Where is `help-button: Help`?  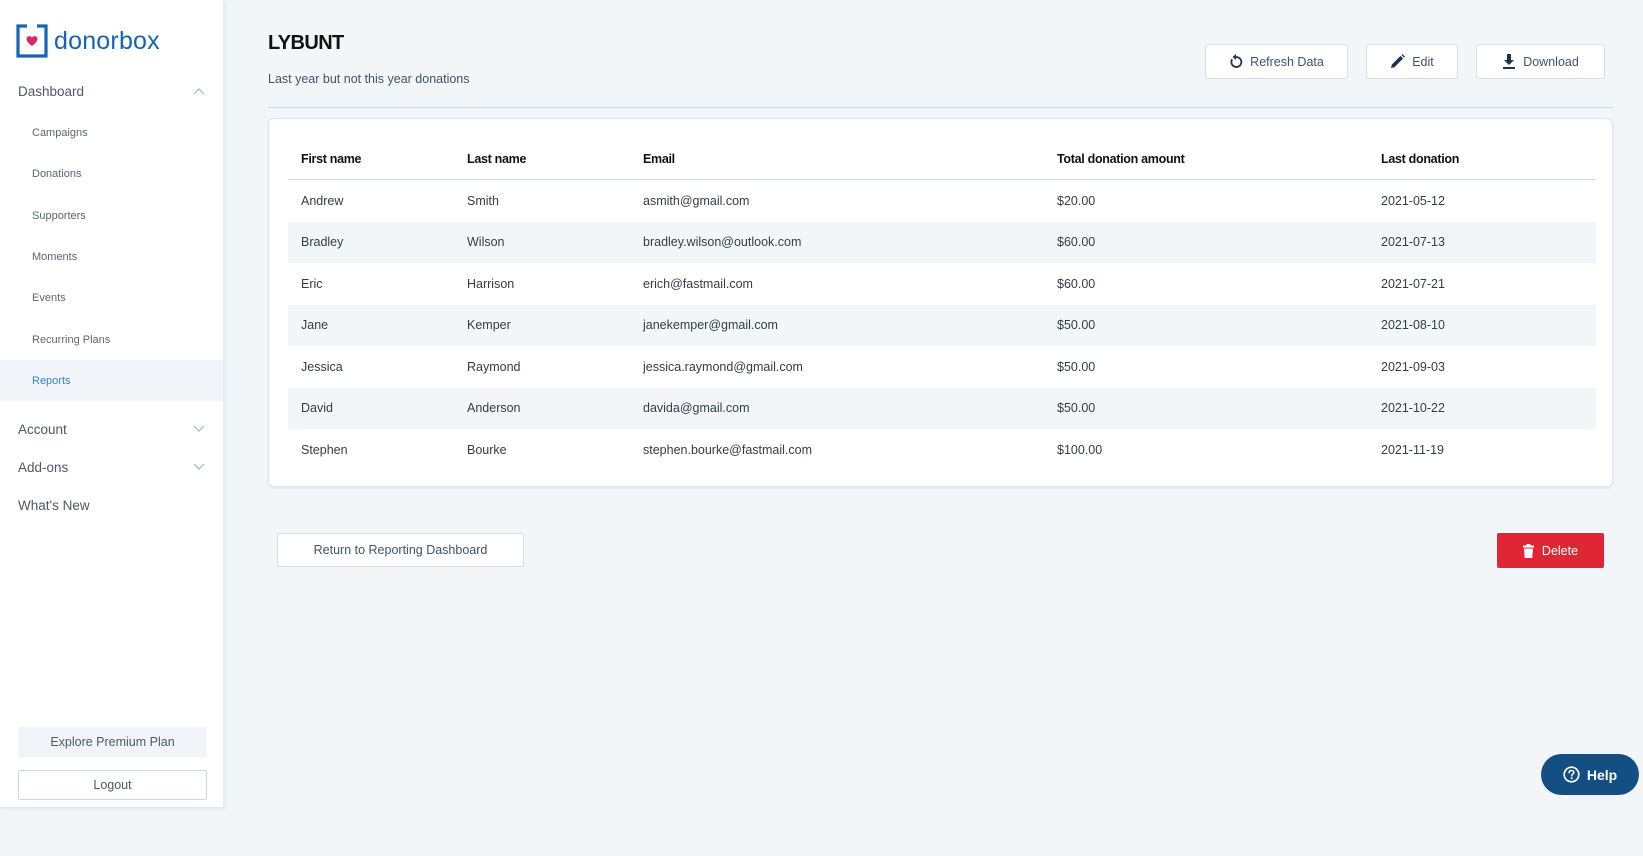 help-button: Help is located at coordinates (1590, 774).